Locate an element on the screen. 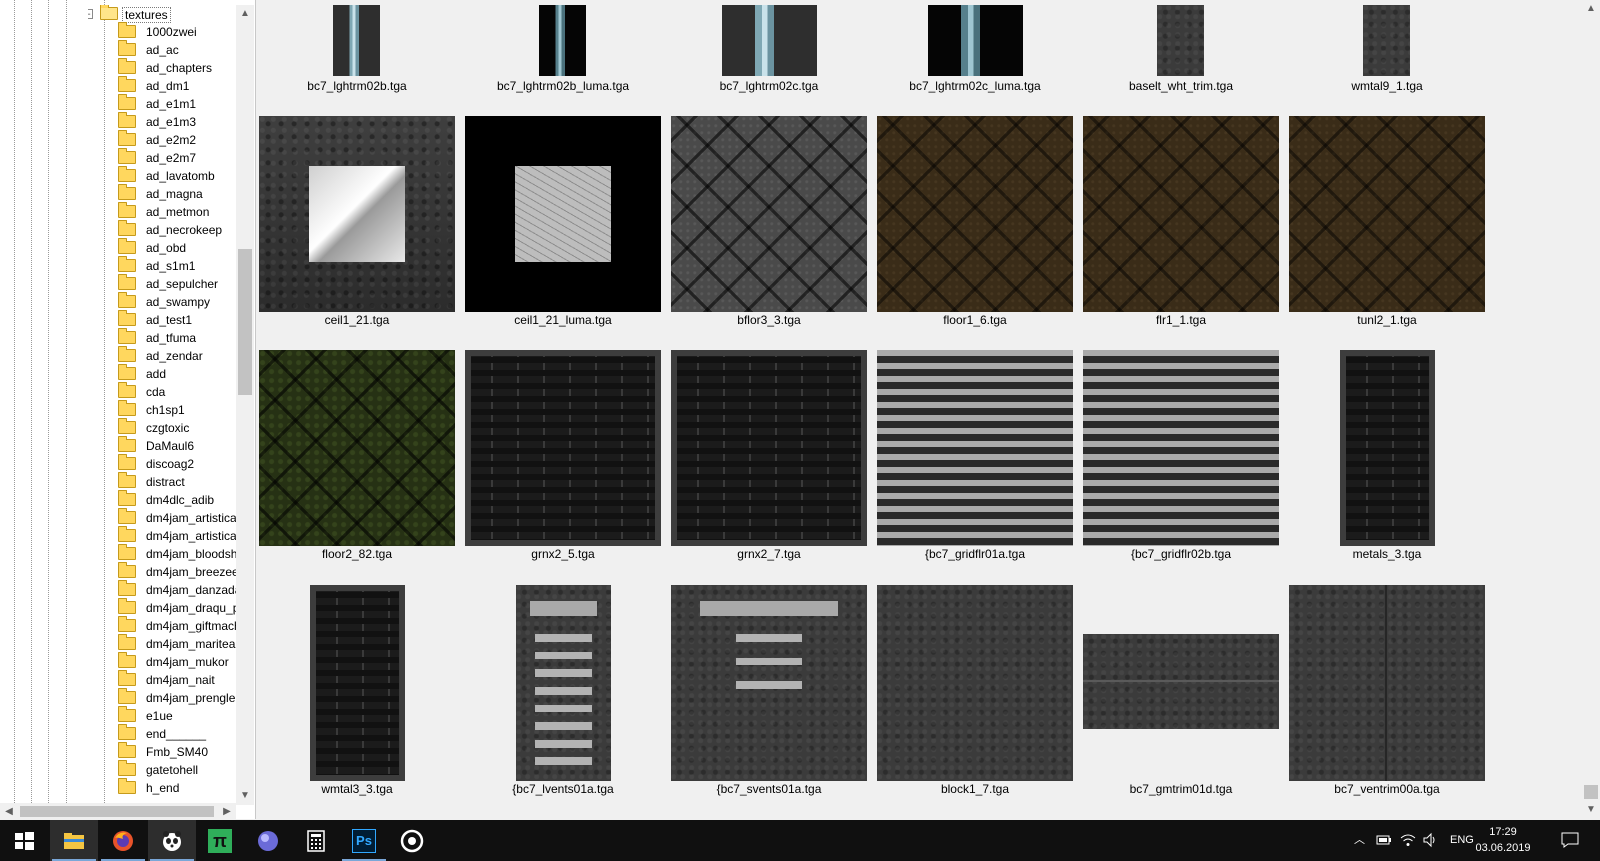 The height and width of the screenshot is (861, 1600). tree-item: dm4jam_mukor is located at coordinates (177, 661).